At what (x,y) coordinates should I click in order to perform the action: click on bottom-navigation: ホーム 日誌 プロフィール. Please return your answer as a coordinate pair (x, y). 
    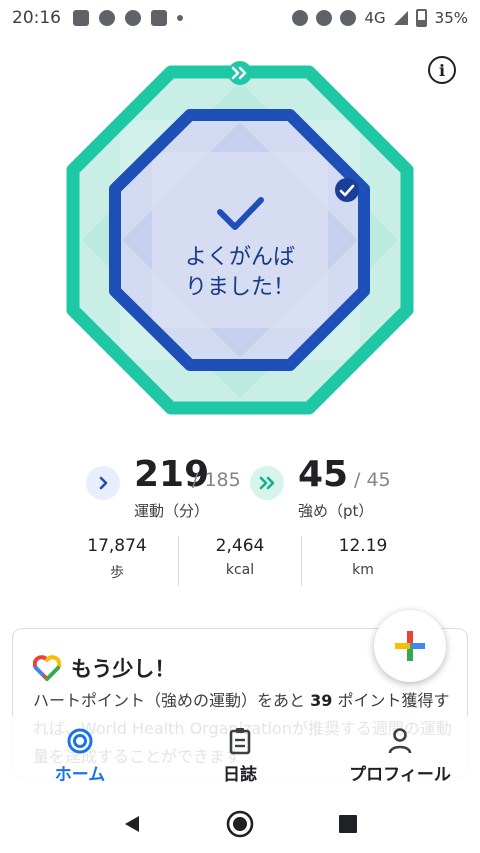
    Looking at the image, I should click on (240, 755).